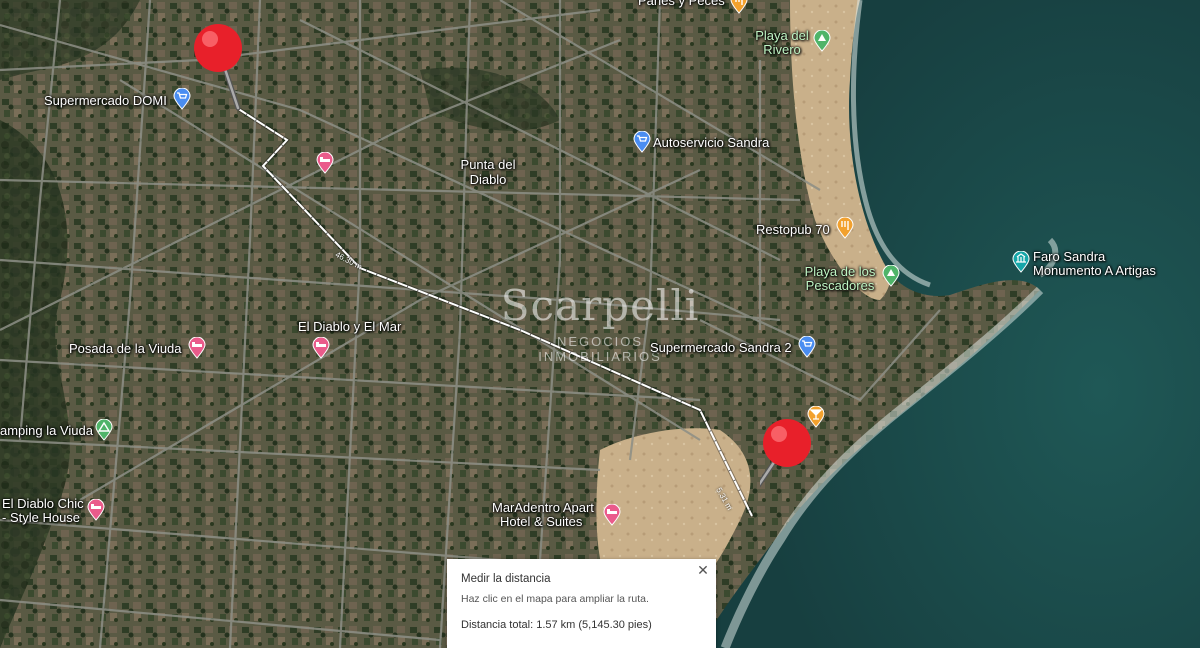 This screenshot has width=1200, height=648. Describe the element at coordinates (104, 430) in the screenshot. I see `camping-icon` at that location.